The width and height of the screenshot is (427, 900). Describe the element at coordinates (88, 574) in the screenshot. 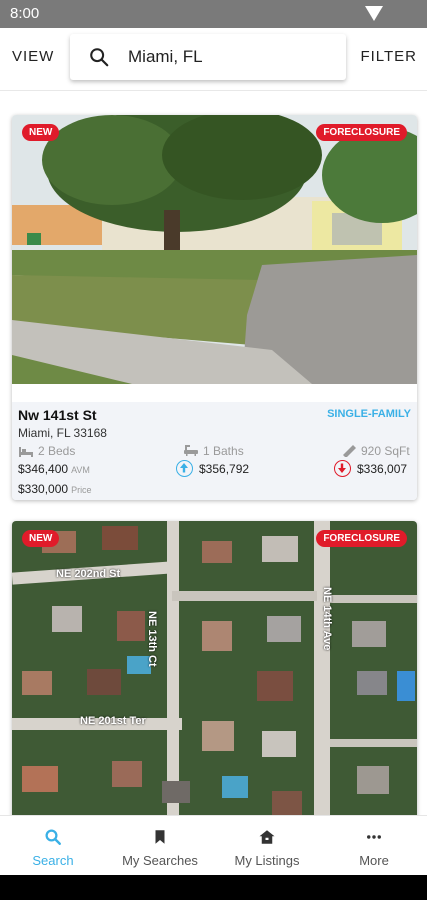

I see `street-label: NE 202nd St` at that location.